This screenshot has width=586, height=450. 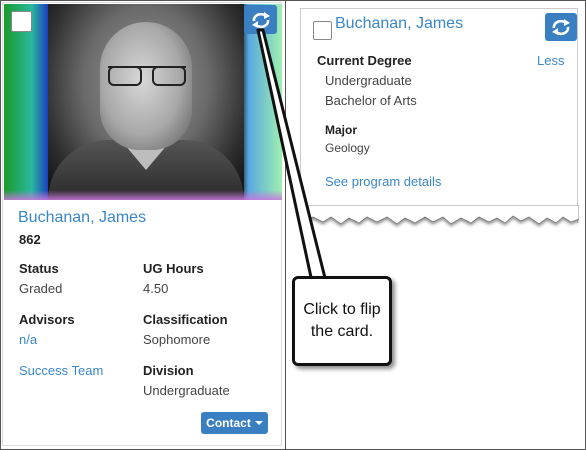 I want to click on callout-box: Click to flip the card., so click(x=342, y=321).